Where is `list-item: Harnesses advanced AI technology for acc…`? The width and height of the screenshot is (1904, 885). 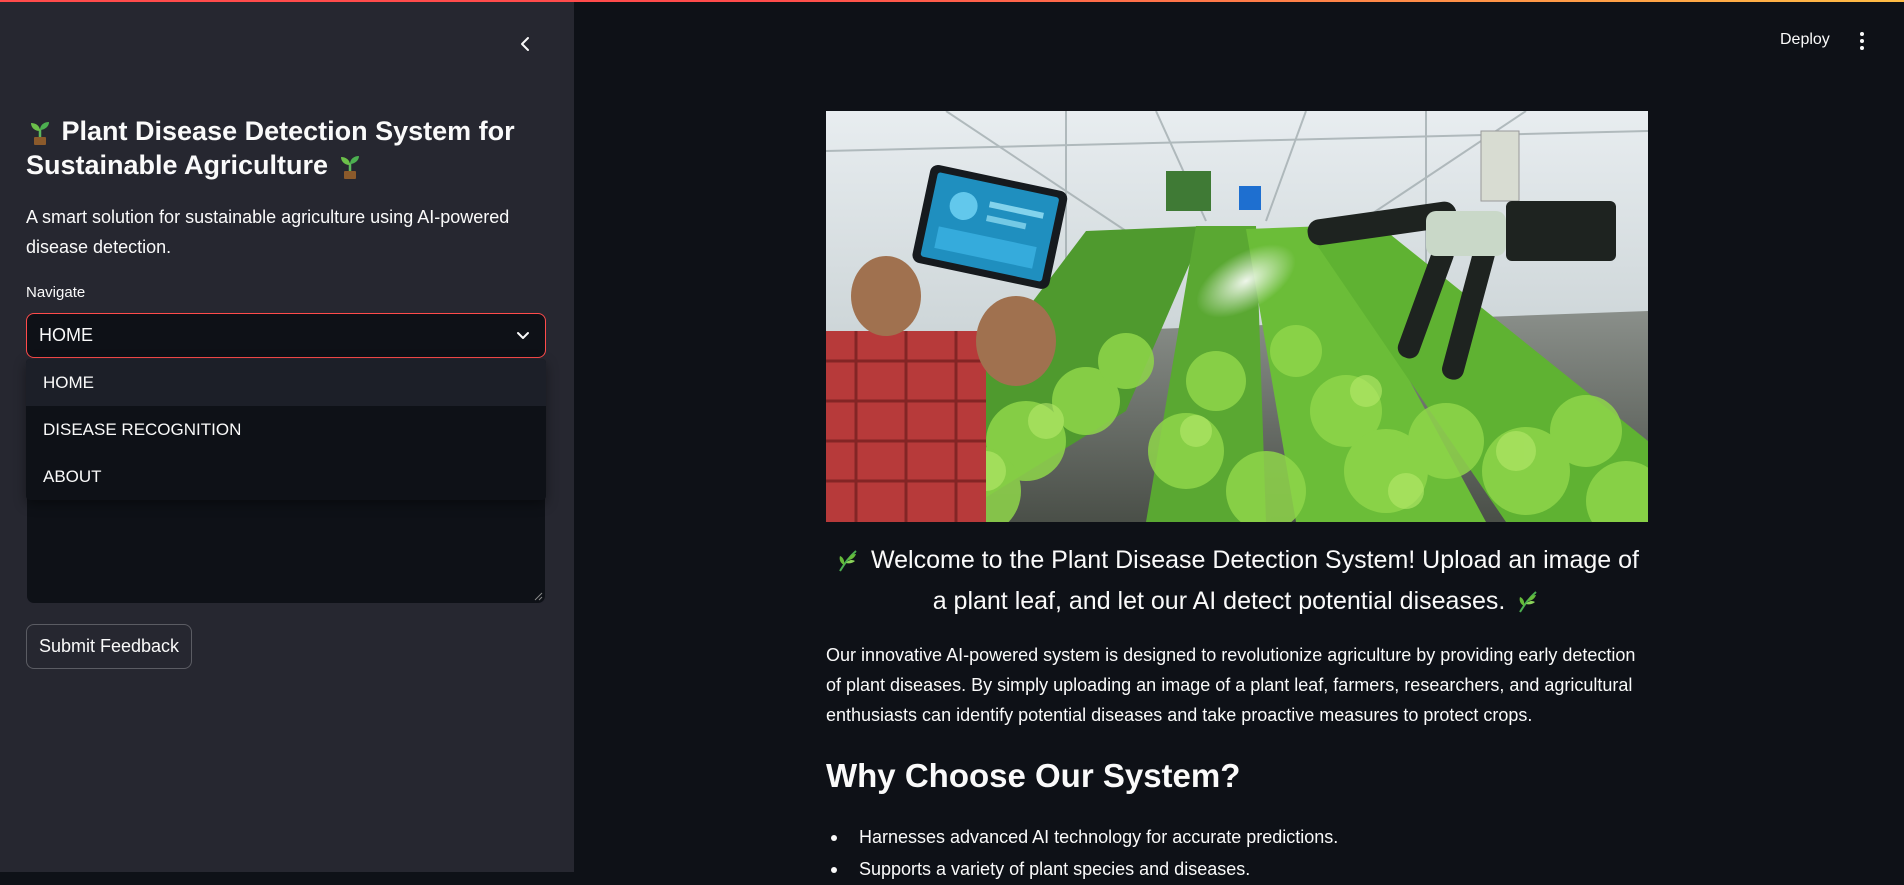 list-item: Harnesses advanced AI technology for acc… is located at coordinates (1237, 837).